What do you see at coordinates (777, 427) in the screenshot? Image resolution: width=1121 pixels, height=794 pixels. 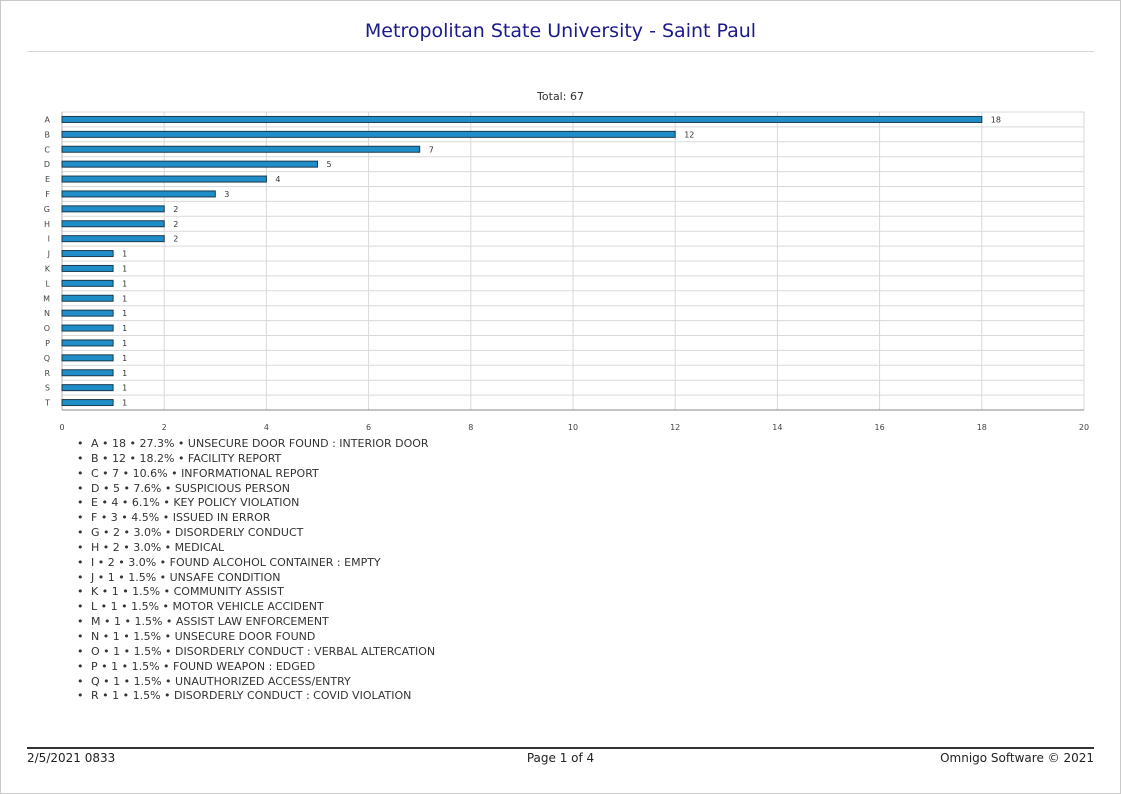 I see `x-tick-label: 14` at bounding box center [777, 427].